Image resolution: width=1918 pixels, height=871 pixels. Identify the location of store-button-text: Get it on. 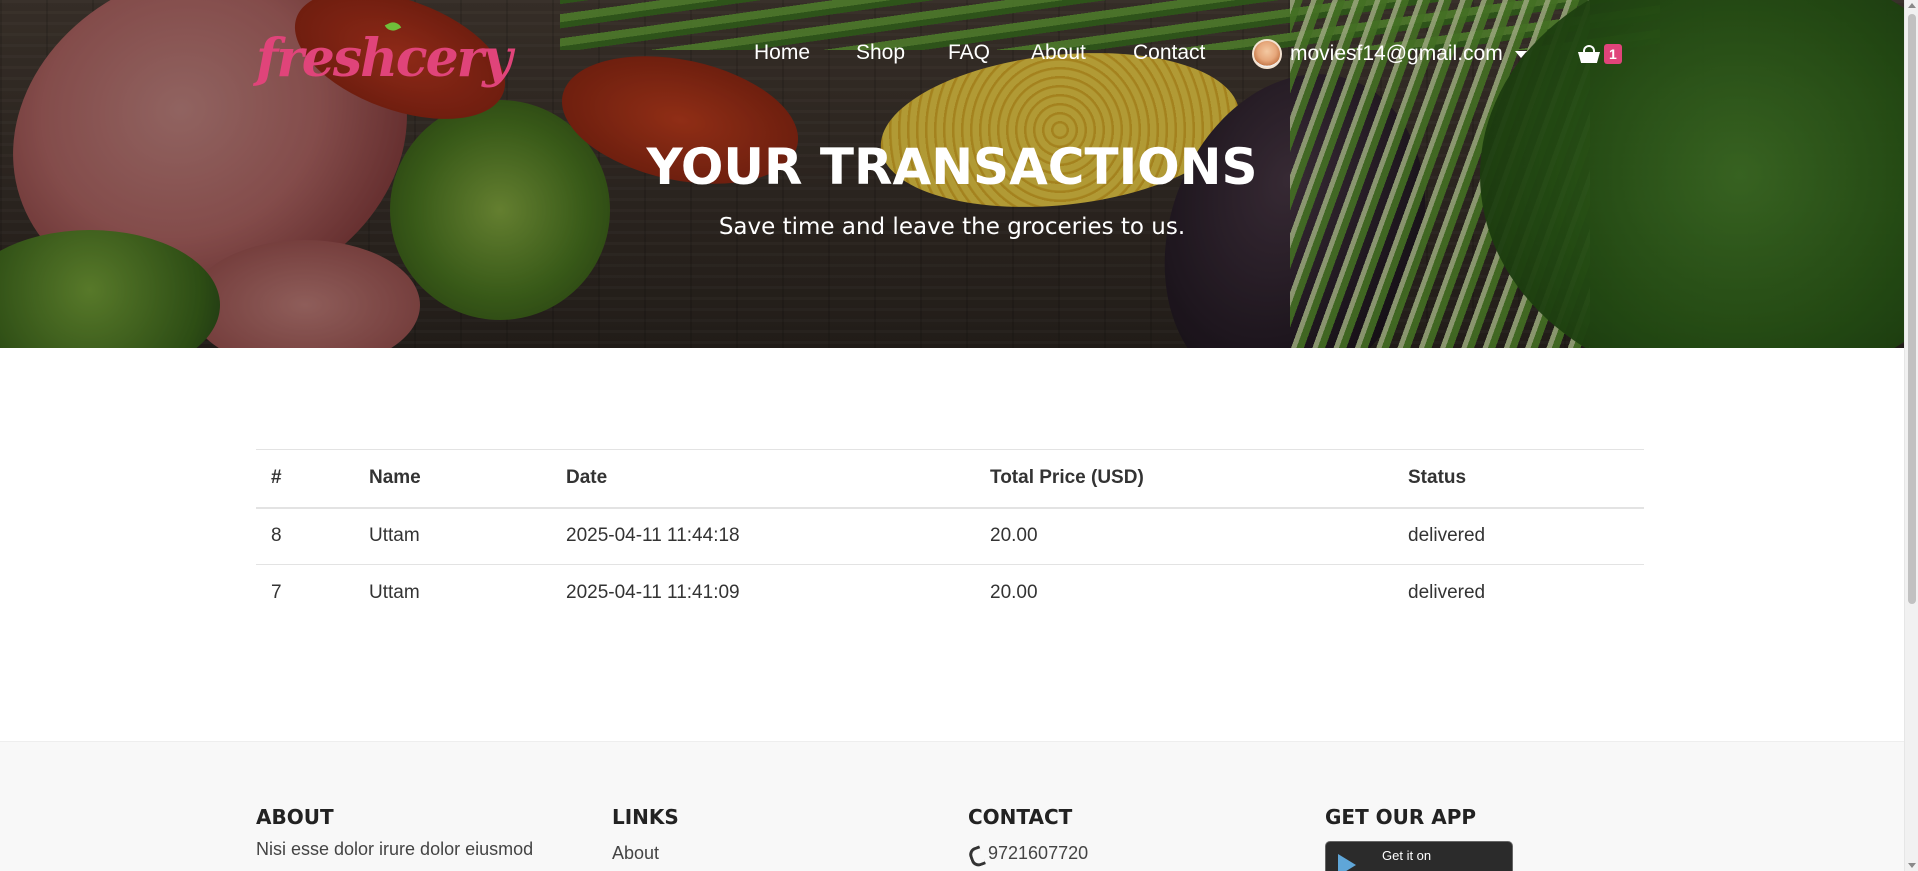
(1407, 855).